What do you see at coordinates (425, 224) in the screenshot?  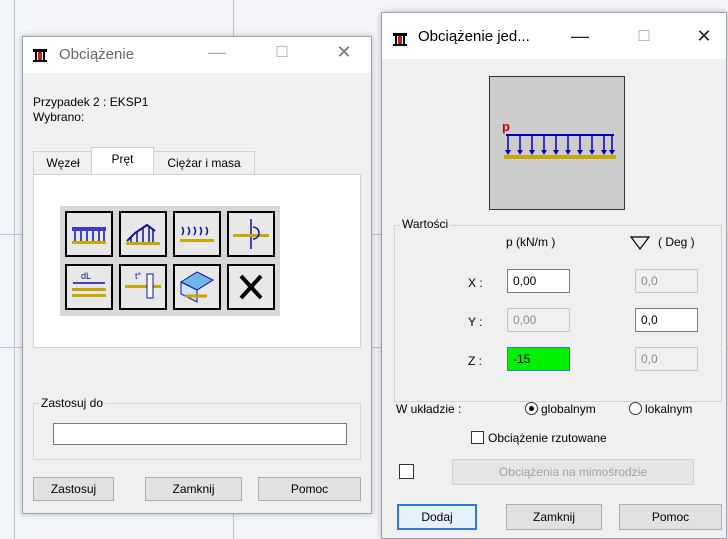 I see `values-label: Wartości` at bounding box center [425, 224].